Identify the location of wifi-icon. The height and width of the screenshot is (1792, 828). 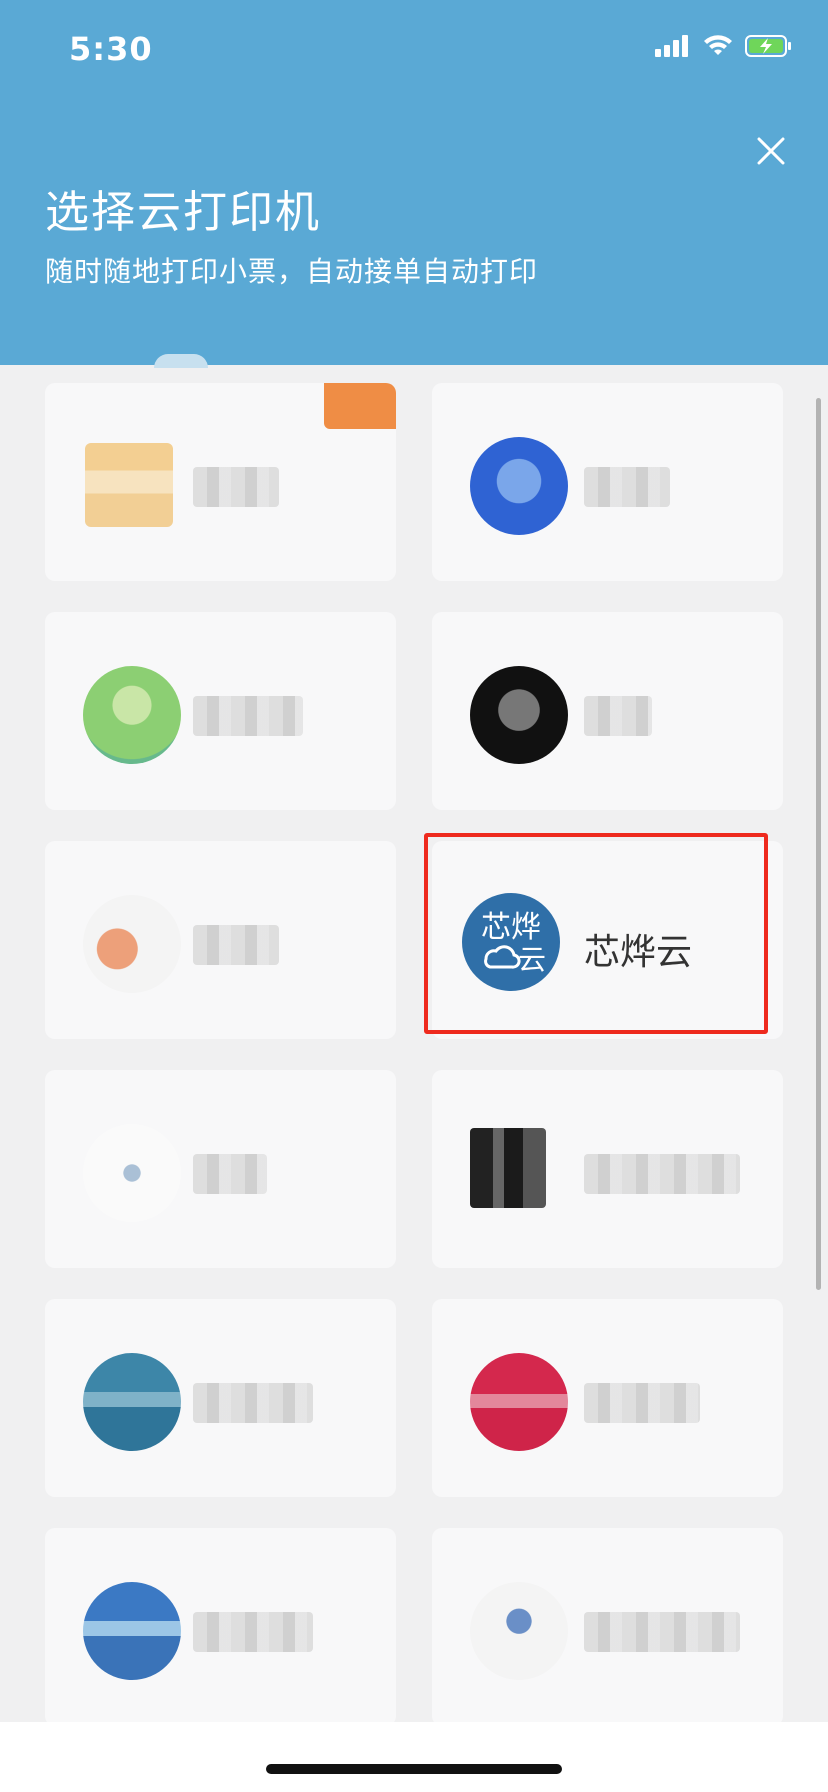
(718, 45).